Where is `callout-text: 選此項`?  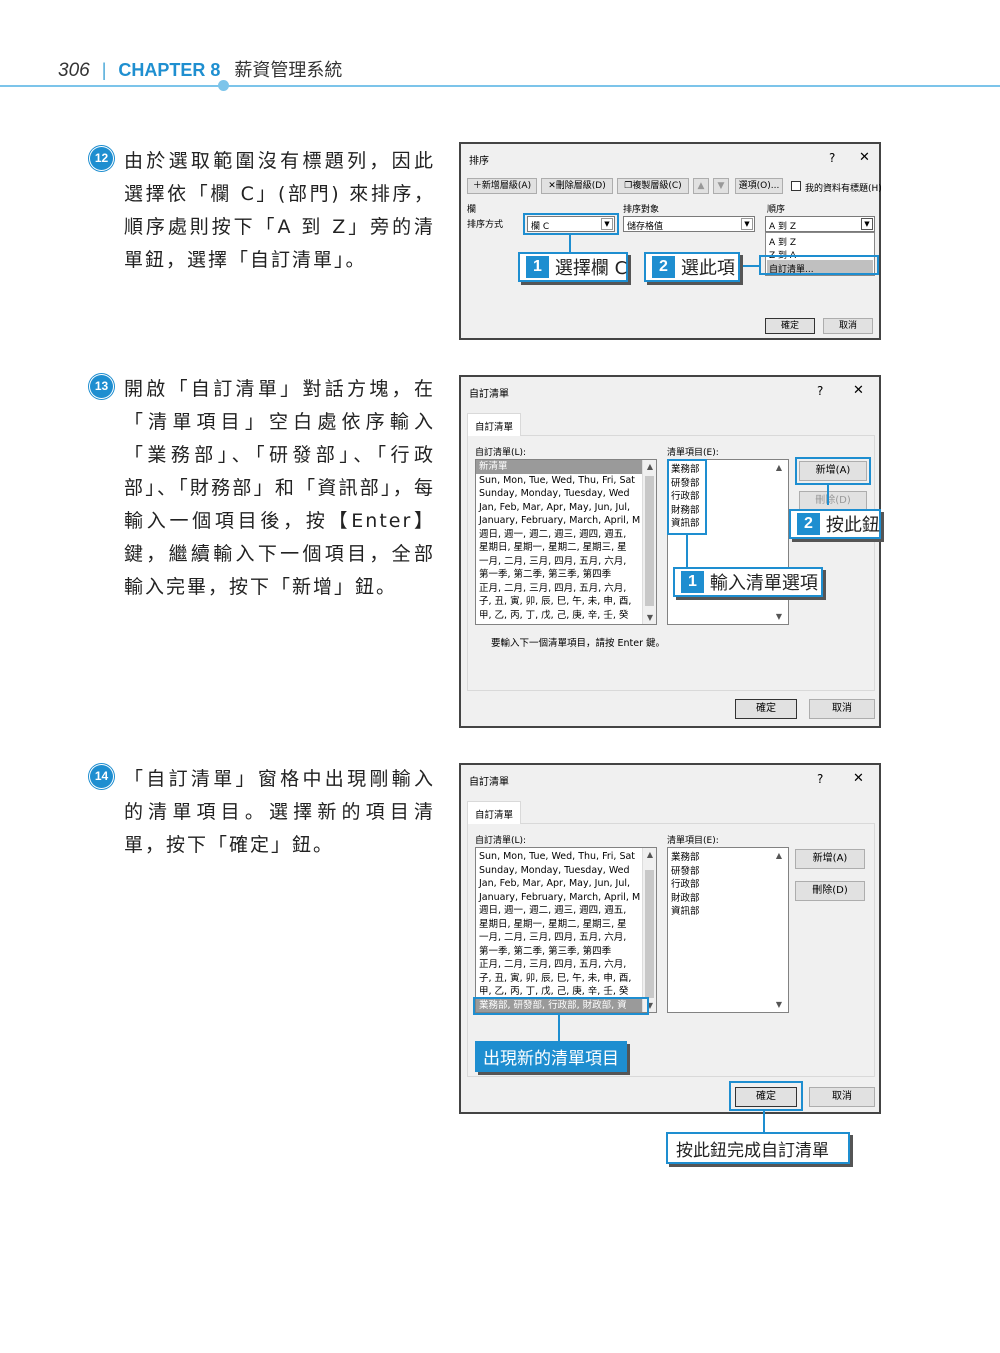
callout-text: 選此項 is located at coordinates (707, 268).